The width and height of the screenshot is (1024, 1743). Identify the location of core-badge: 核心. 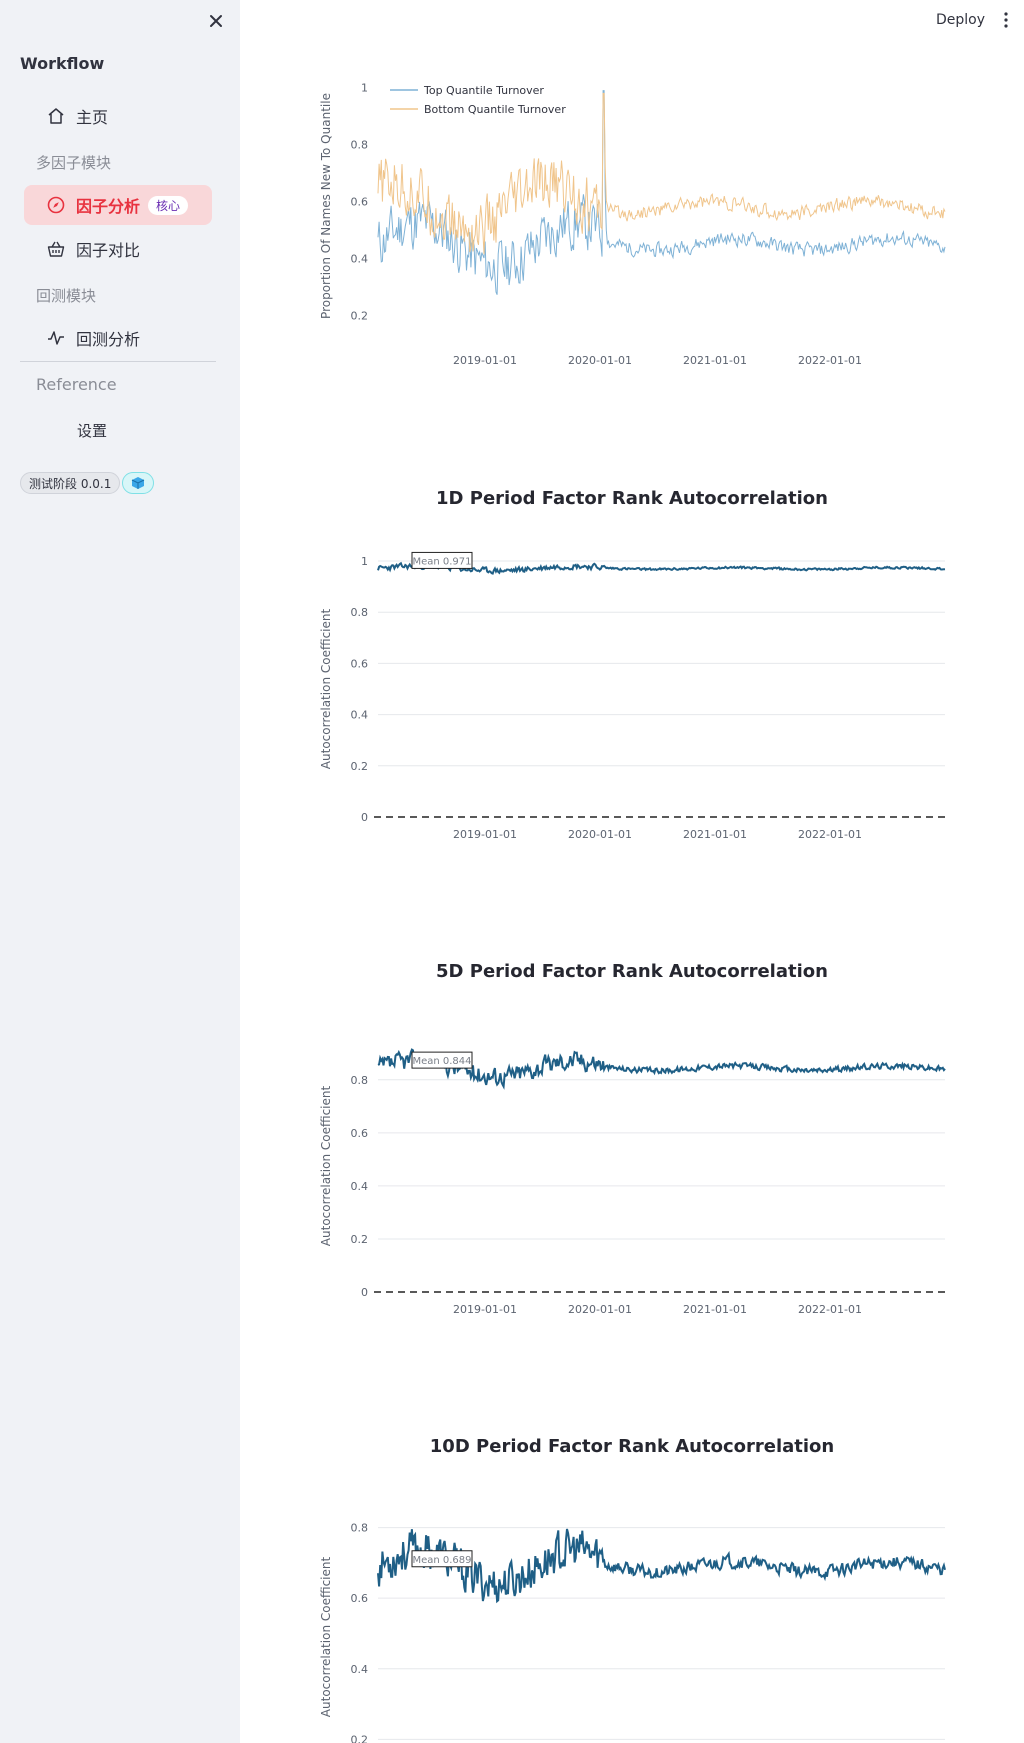
(168, 205).